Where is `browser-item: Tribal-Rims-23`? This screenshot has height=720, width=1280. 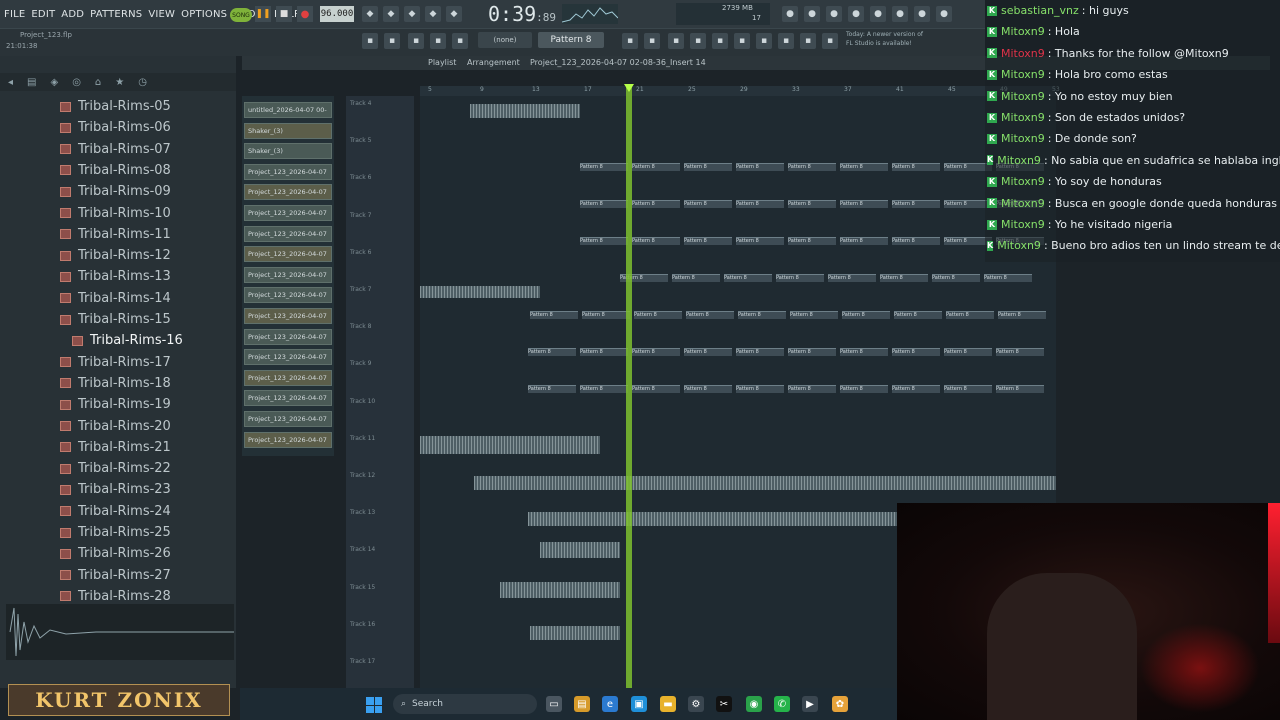 browser-item: Tribal-Rims-23 is located at coordinates (115, 489).